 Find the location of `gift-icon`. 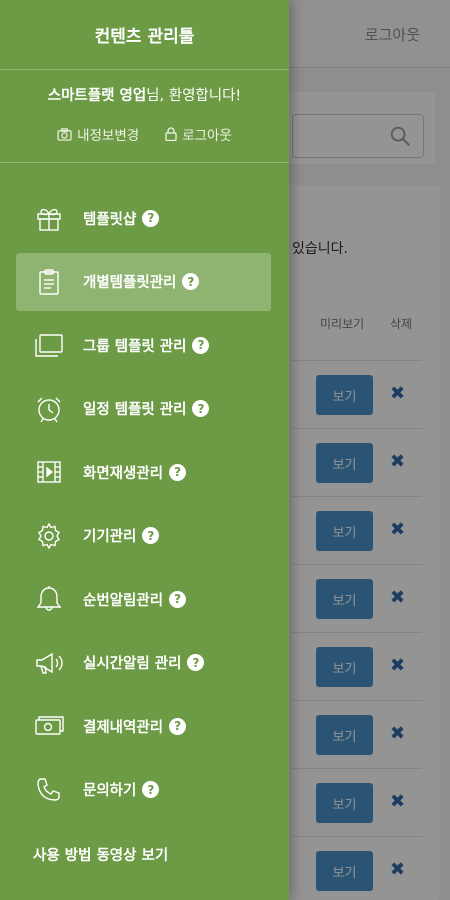

gift-icon is located at coordinates (49, 218).